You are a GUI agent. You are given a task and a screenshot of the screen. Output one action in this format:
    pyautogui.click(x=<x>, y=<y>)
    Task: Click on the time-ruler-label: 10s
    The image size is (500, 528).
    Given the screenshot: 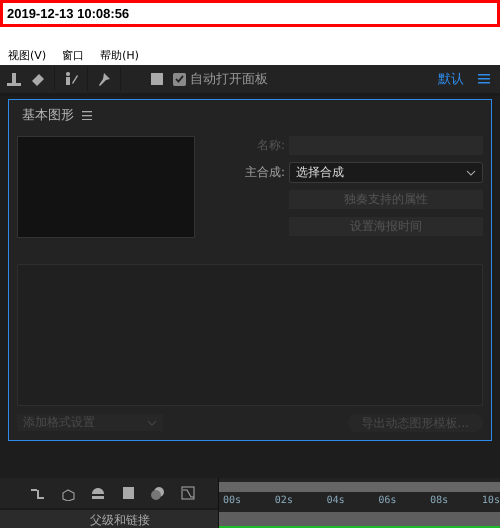 What is the action you would take?
    pyautogui.click(x=491, y=500)
    